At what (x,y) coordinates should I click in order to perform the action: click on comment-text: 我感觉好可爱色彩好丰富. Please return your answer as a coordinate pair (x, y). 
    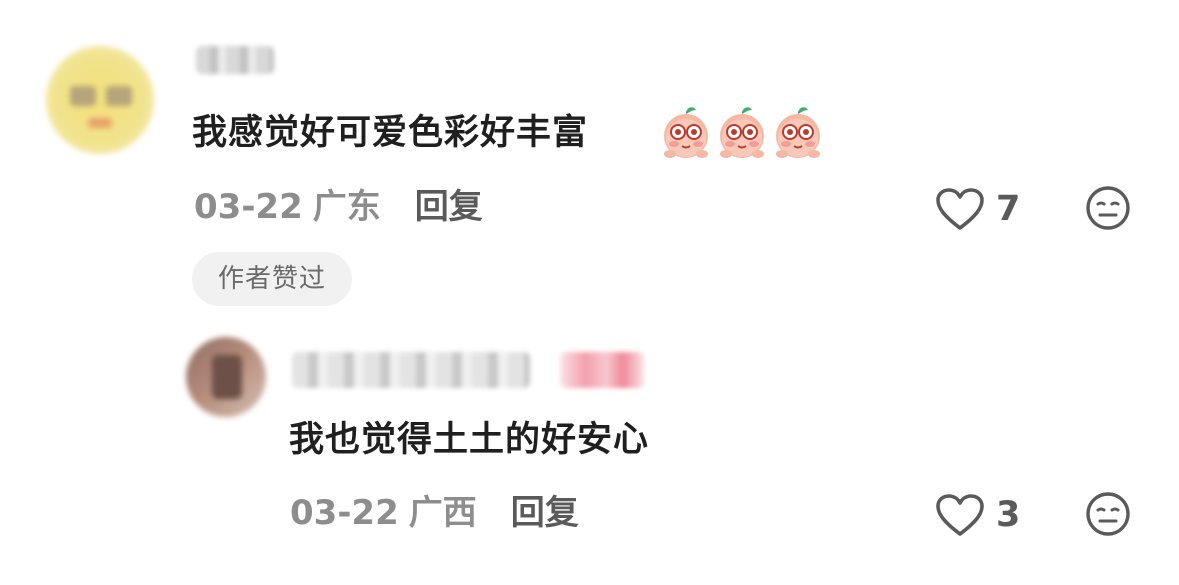
    Looking at the image, I should click on (390, 133).